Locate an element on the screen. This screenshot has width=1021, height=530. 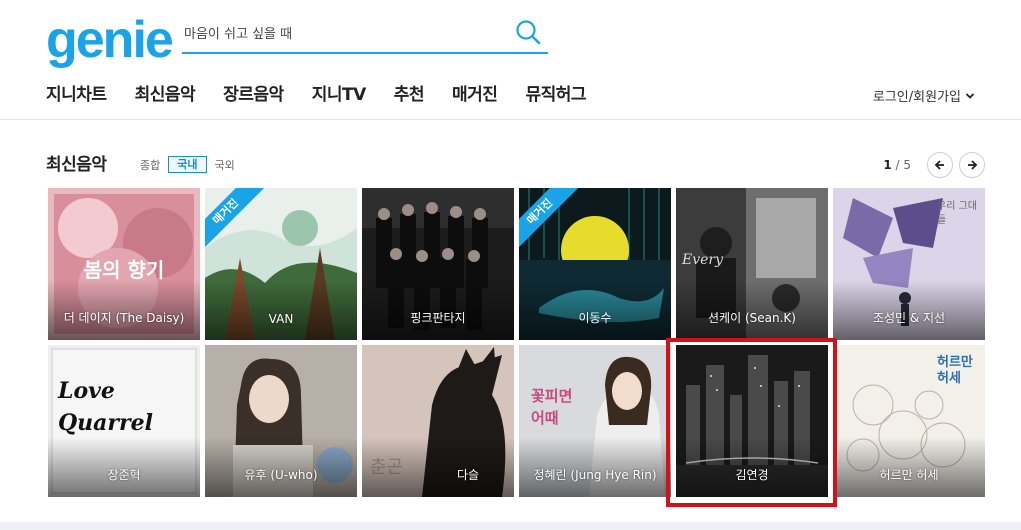
album-tile: 춘곤 다슬 is located at coordinates (438, 421).